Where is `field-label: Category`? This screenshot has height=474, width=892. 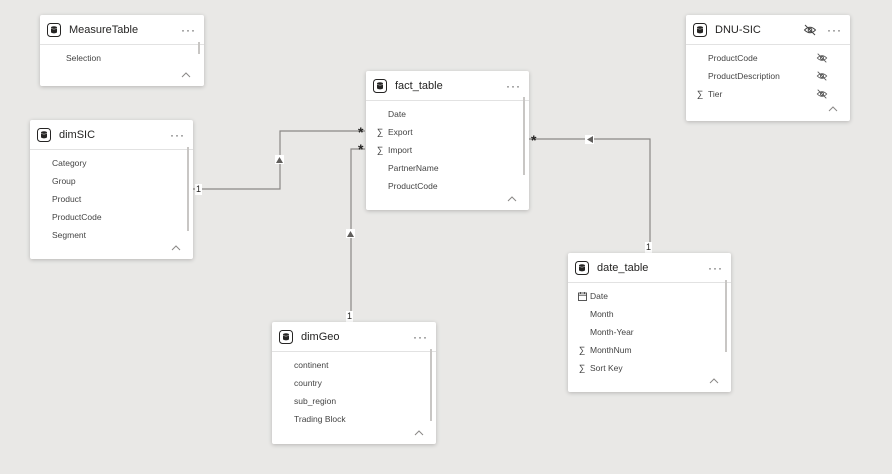 field-label: Category is located at coordinates (69, 163).